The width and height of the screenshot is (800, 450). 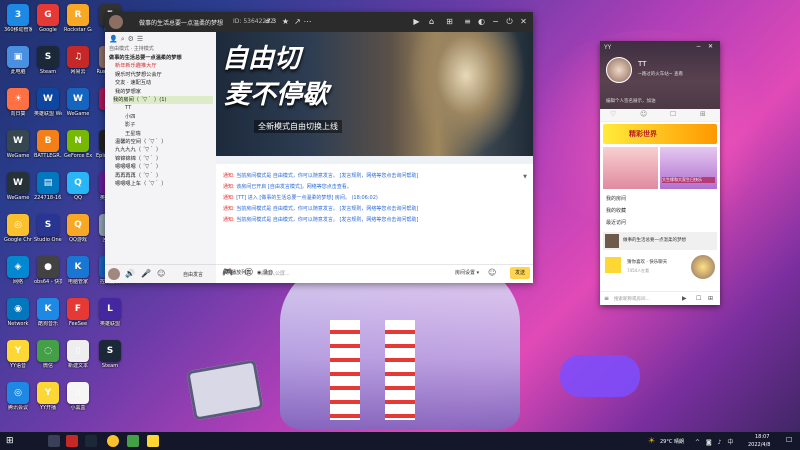 What do you see at coordinates (18, 270) in the screenshot?
I see `desktop-icon: ◈ 网络` at bounding box center [18, 270].